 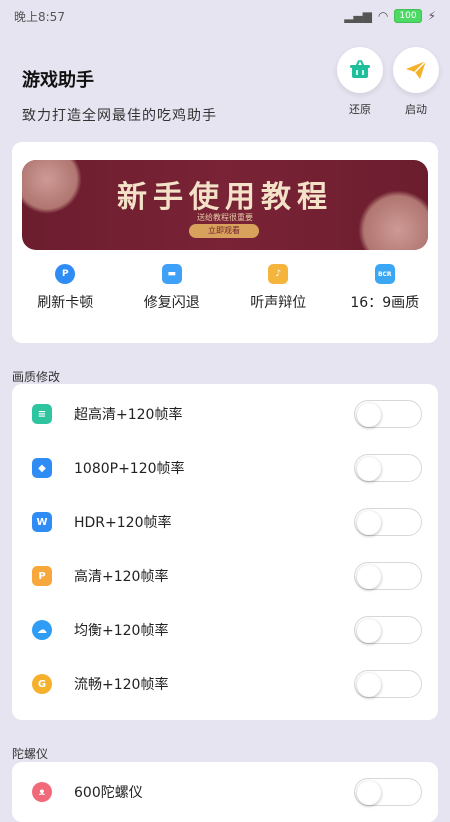 I want to click on quick-label: 16：9画质, so click(x=385, y=303).